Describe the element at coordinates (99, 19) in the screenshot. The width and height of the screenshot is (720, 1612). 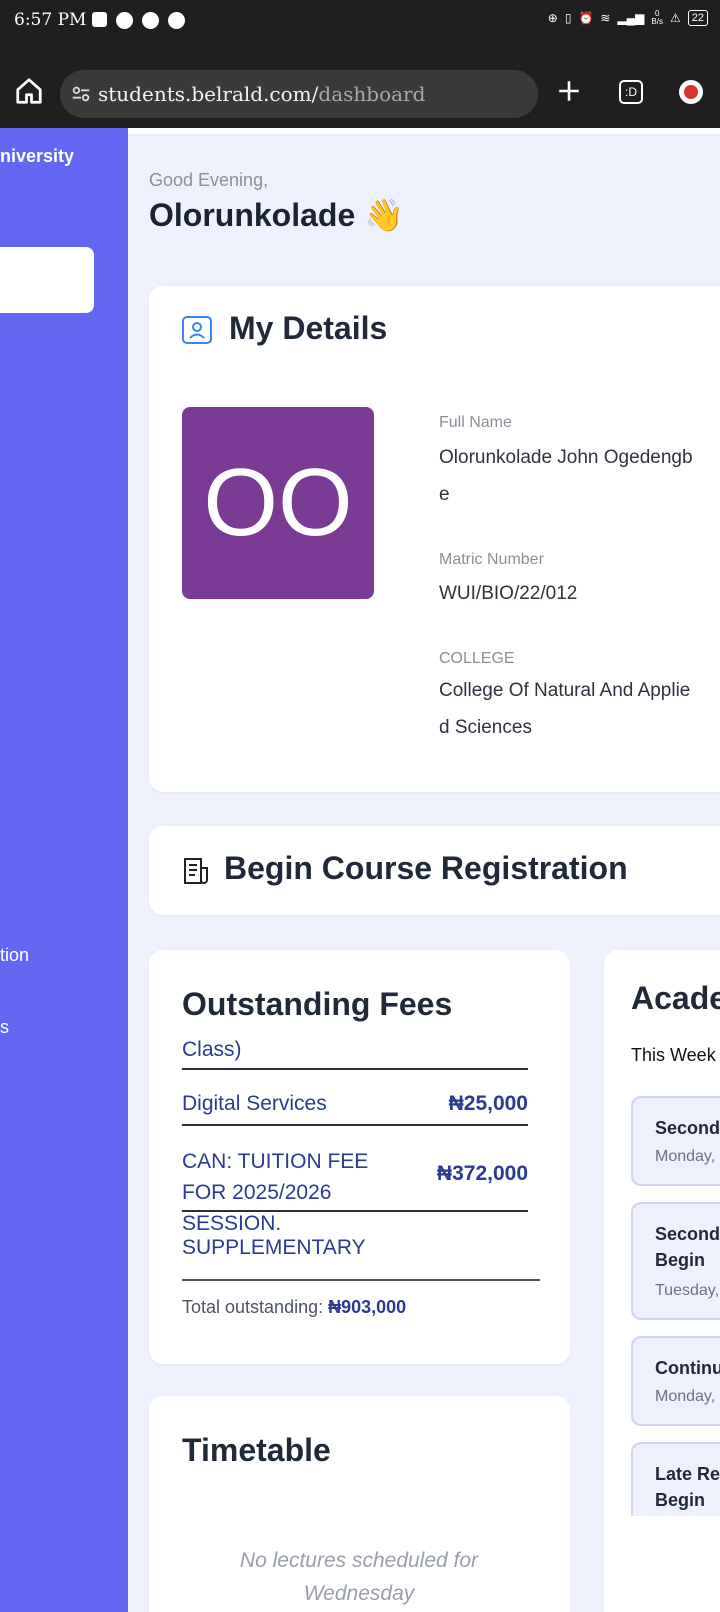
I see `message-icon` at that location.